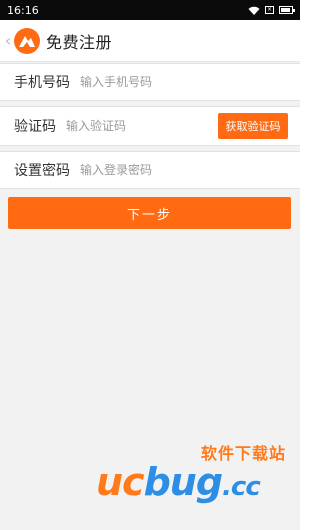  I want to click on watermark-logo: 软件下载站 ucbug.cc, so click(190, 473).